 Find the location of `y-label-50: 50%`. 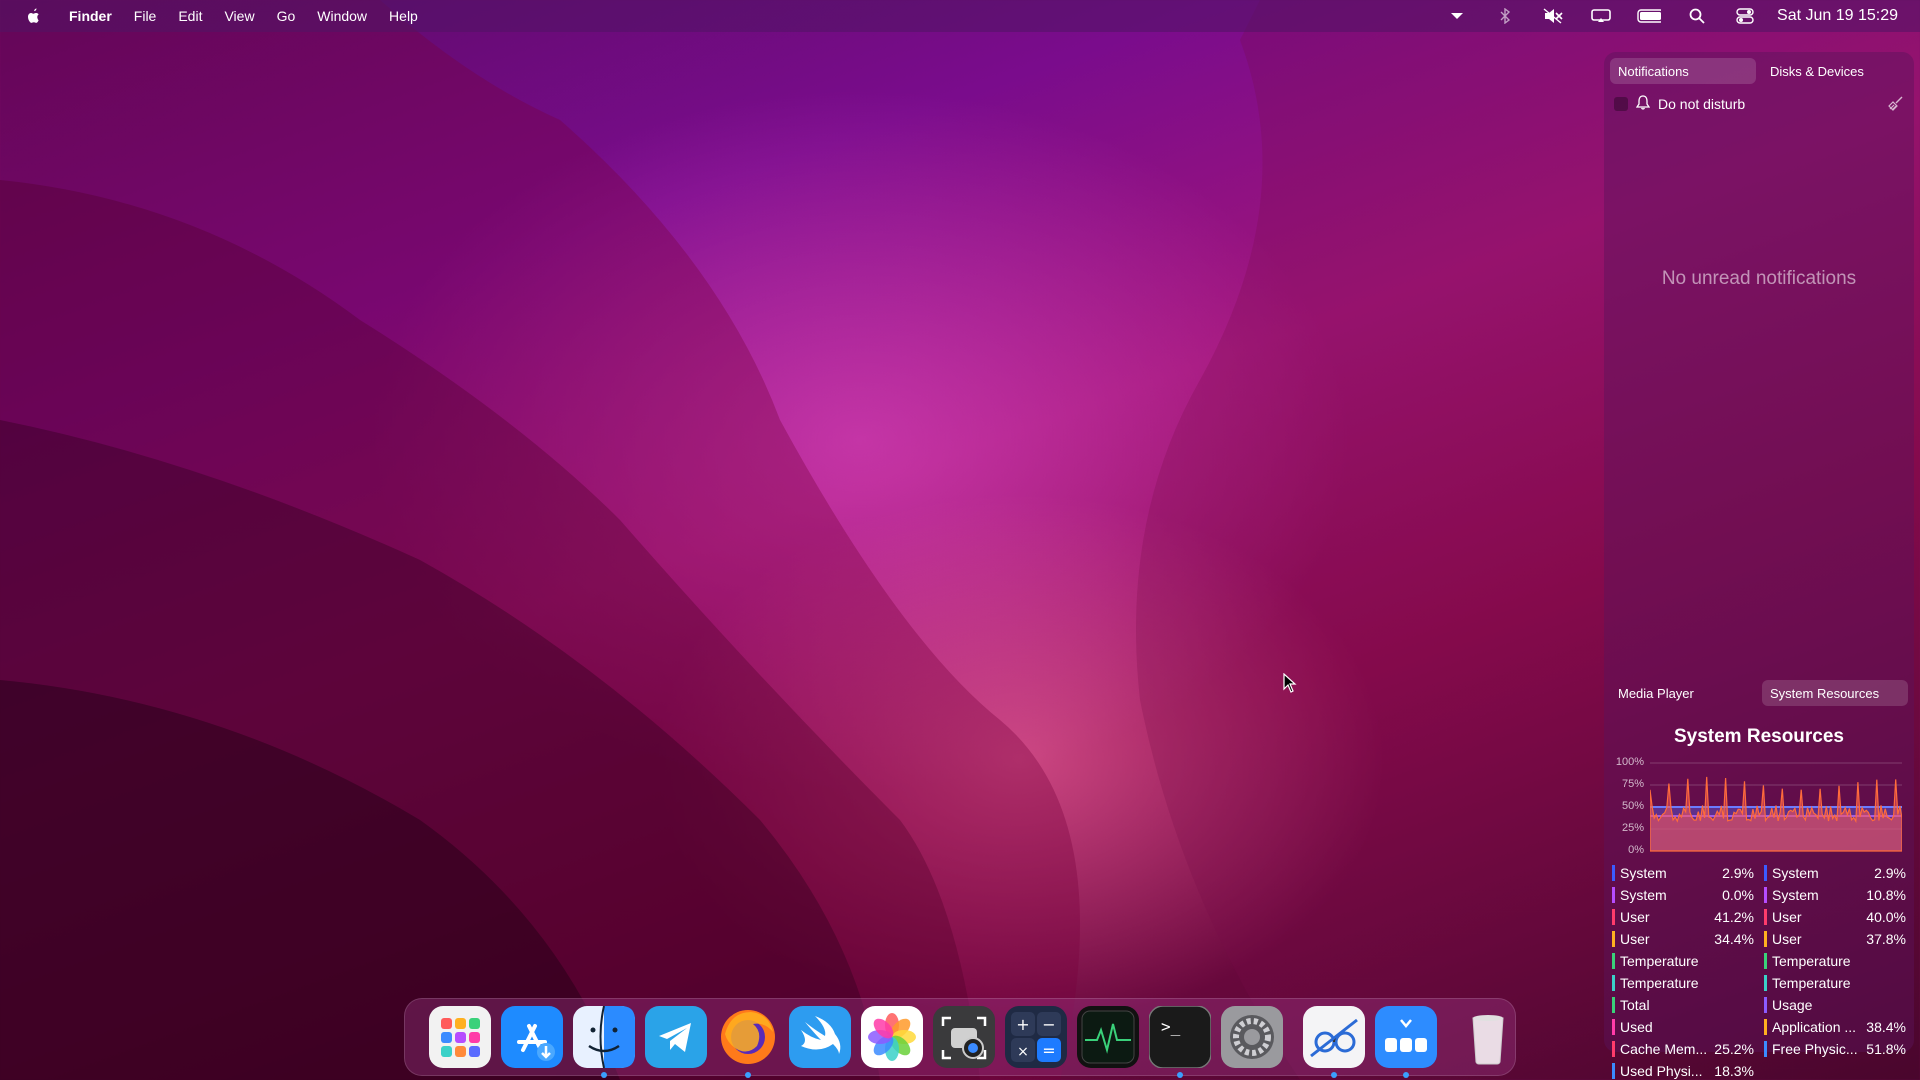

y-label-50: 50% is located at coordinates (1632, 806).